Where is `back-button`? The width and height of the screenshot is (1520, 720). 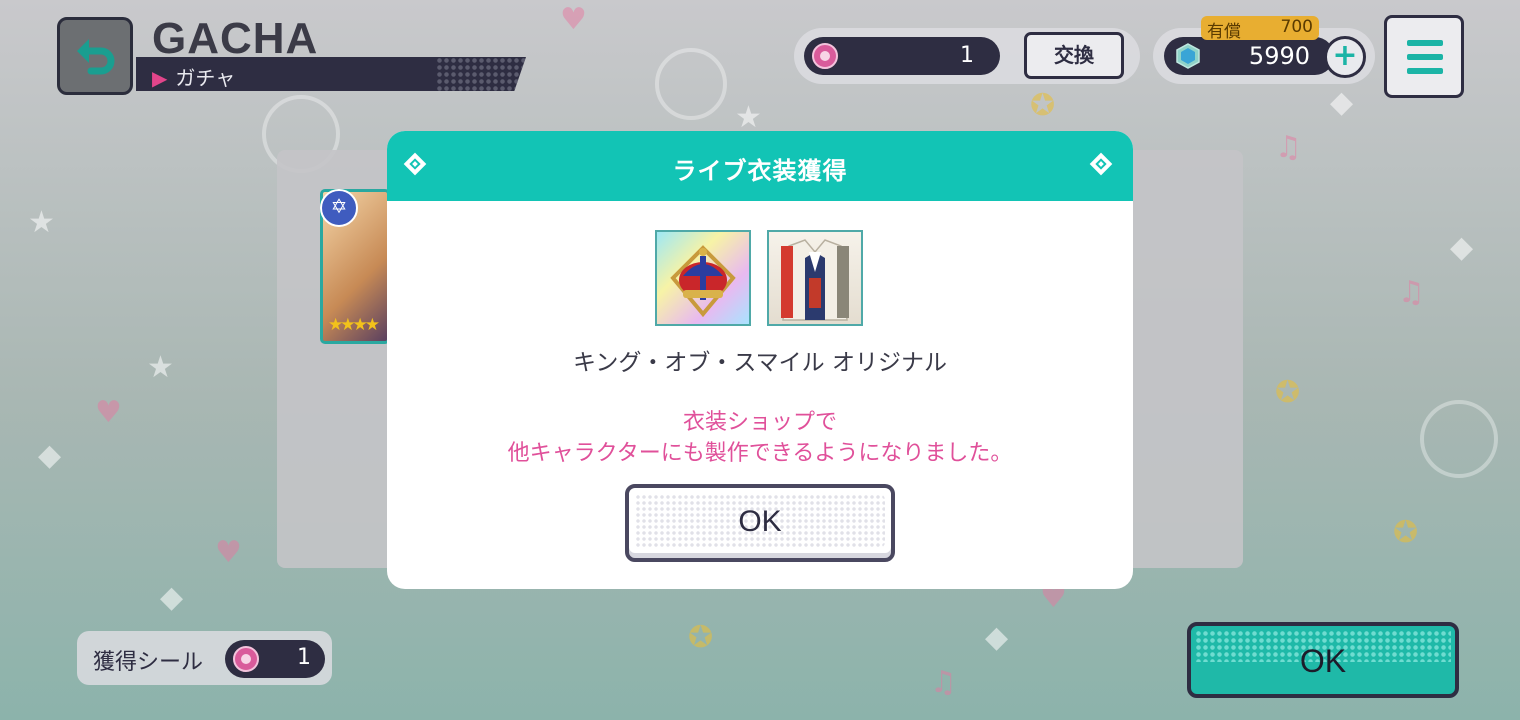
back-button is located at coordinates (95, 56).